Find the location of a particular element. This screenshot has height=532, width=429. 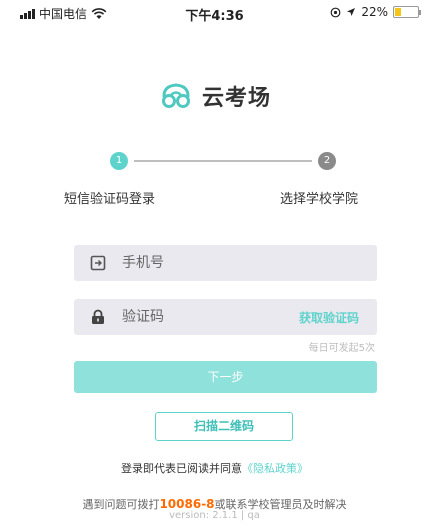

daily-limit-hint: 每日可发起5次 is located at coordinates (341, 348).